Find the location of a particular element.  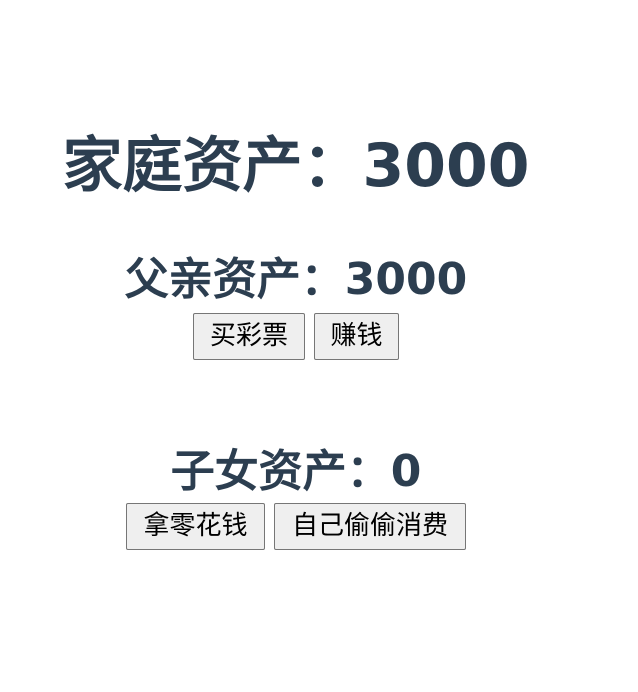

father-assets-label: 父亲资产： is located at coordinates (234, 279).